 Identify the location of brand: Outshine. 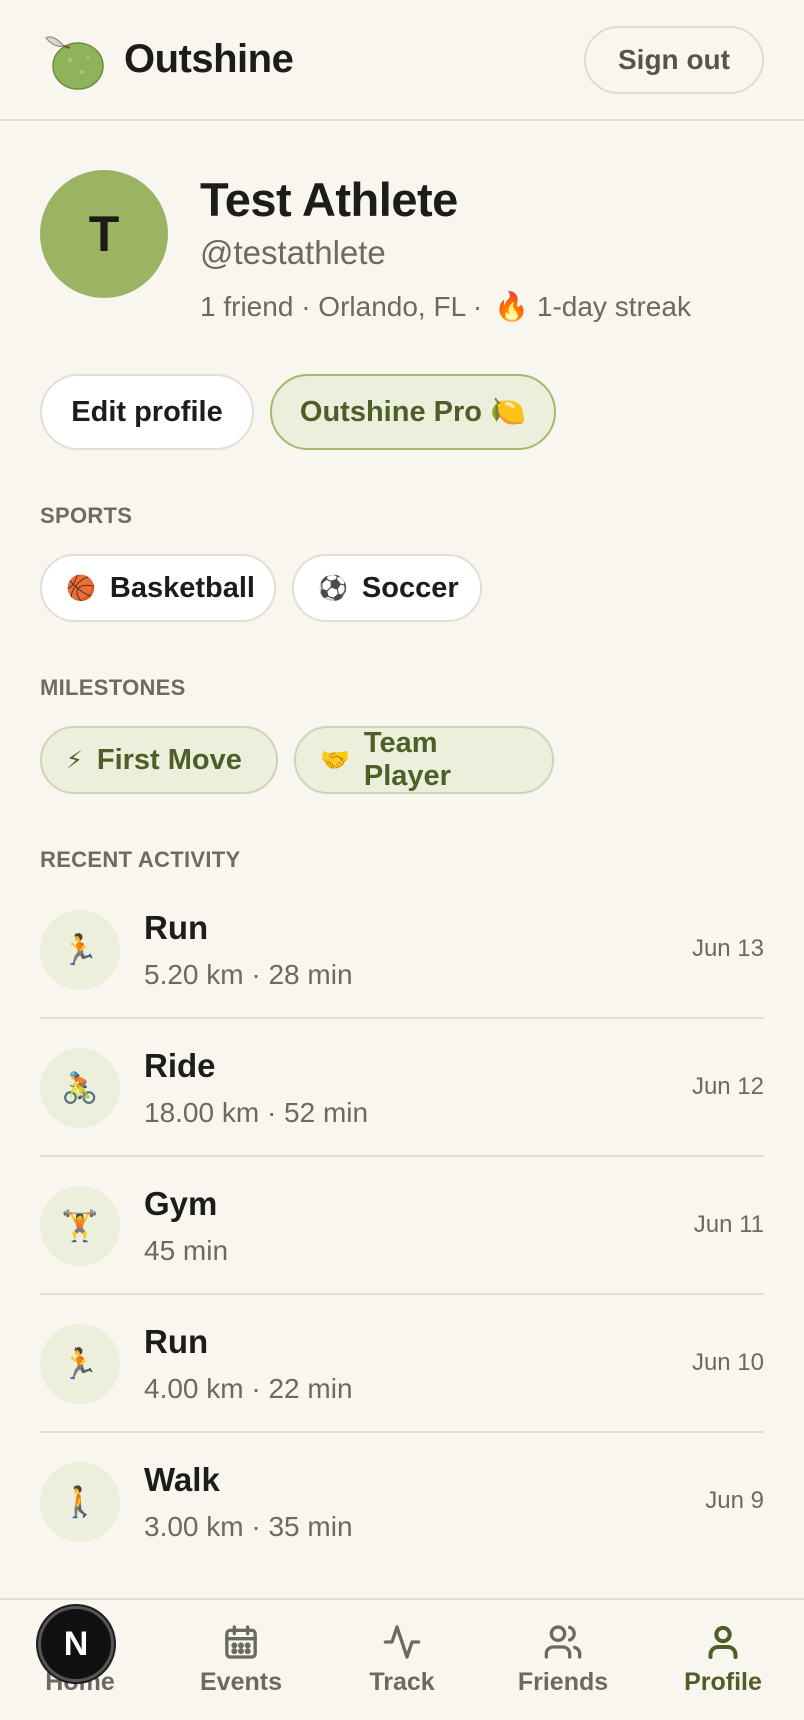
(168, 60).